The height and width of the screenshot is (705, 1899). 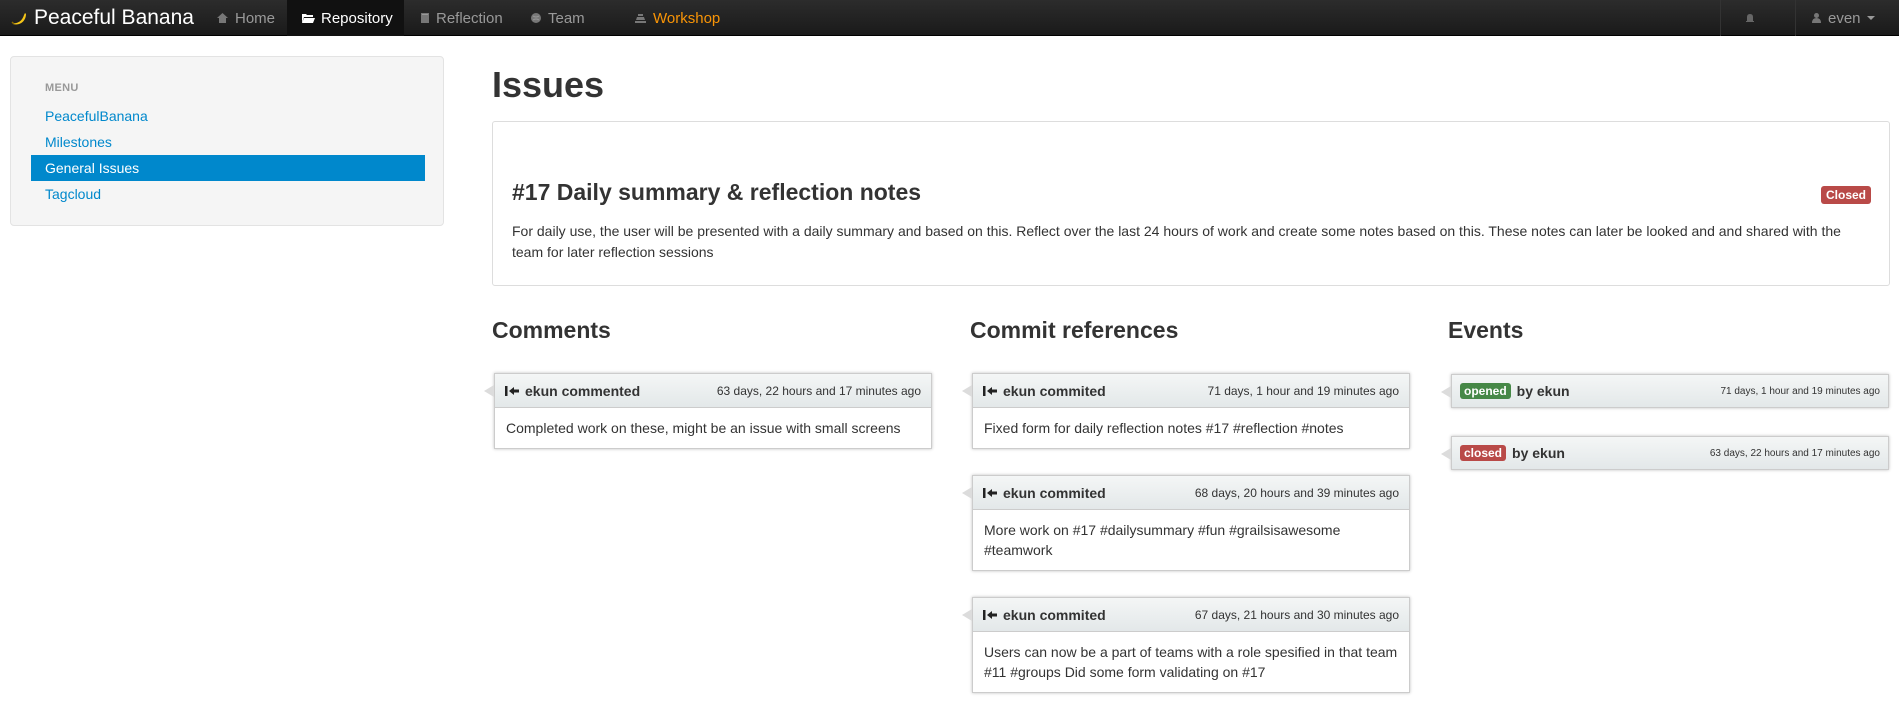 I want to click on sidebar-item-tagcloud: Tagcloud, so click(x=228, y=194).